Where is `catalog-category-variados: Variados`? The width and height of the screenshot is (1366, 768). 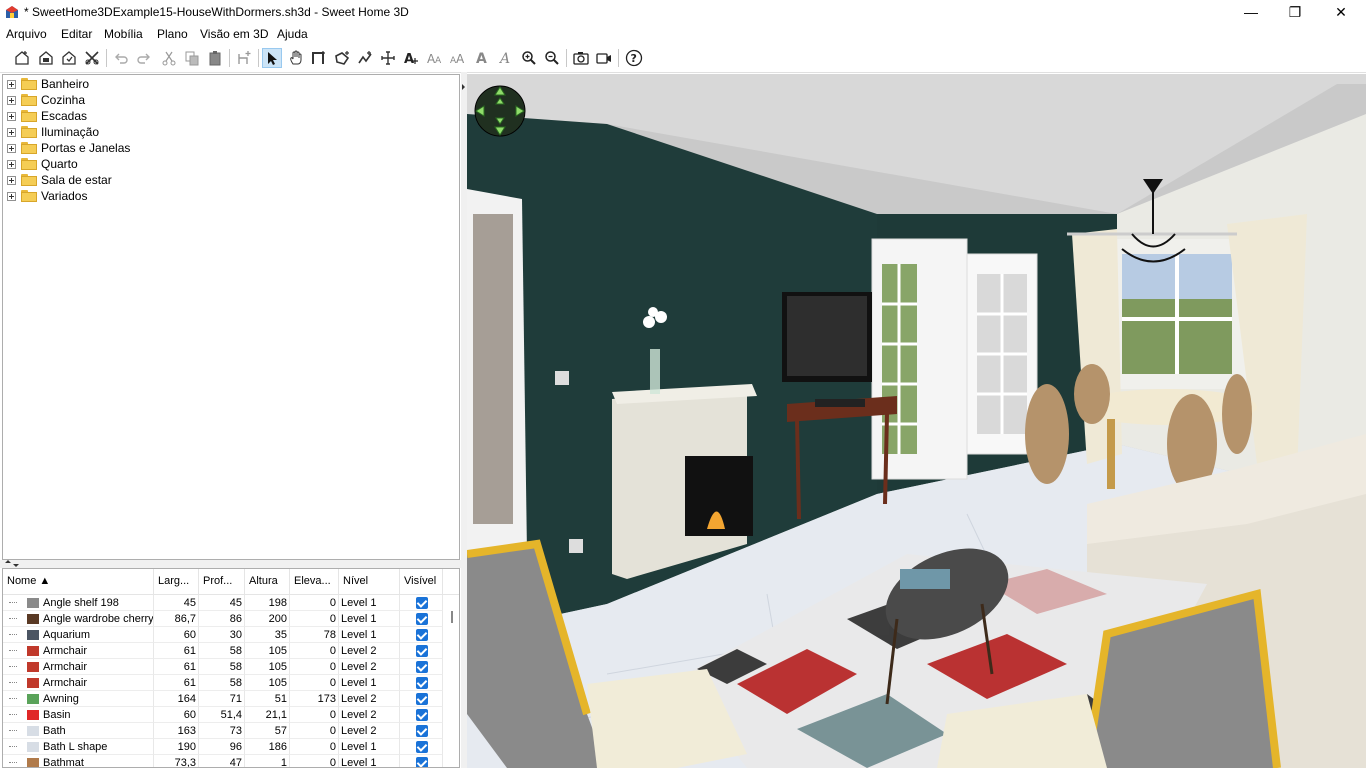 catalog-category-variados: Variados is located at coordinates (47, 196).